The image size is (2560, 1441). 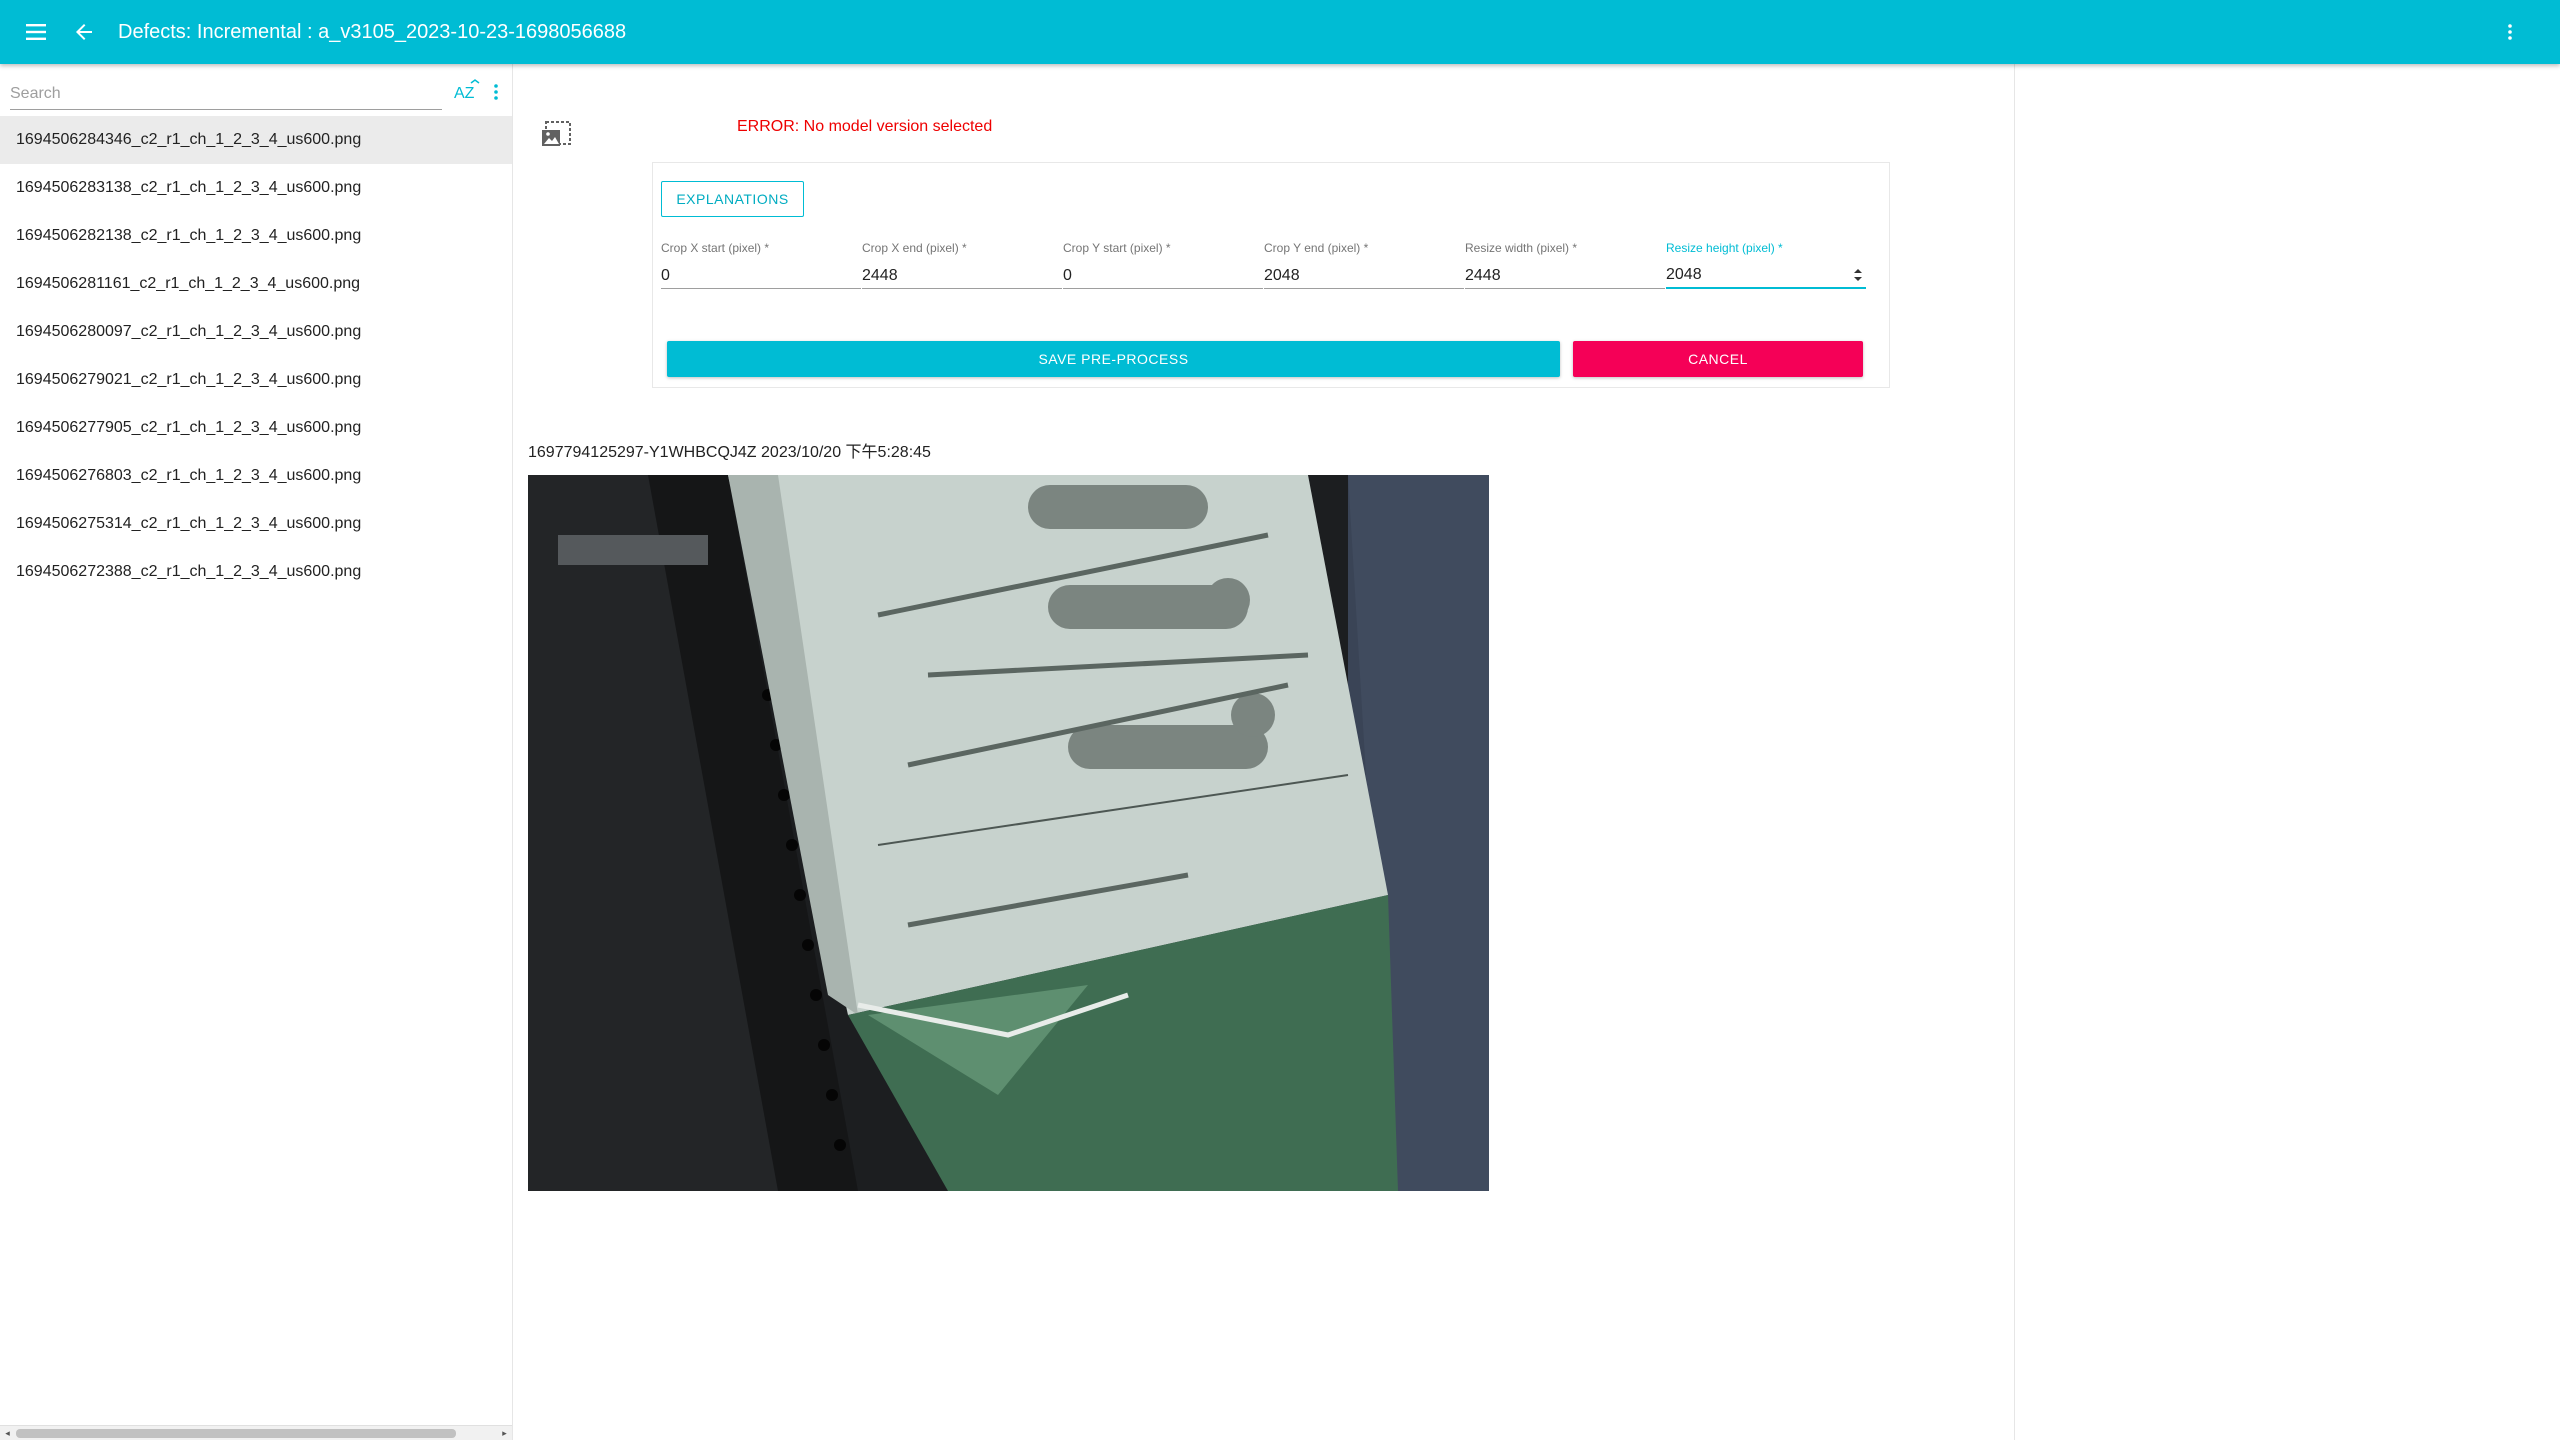 I want to click on list-item: 1694506280097_c2_r1_ch_1_2_3_4_us600.png, so click(x=256, y=332).